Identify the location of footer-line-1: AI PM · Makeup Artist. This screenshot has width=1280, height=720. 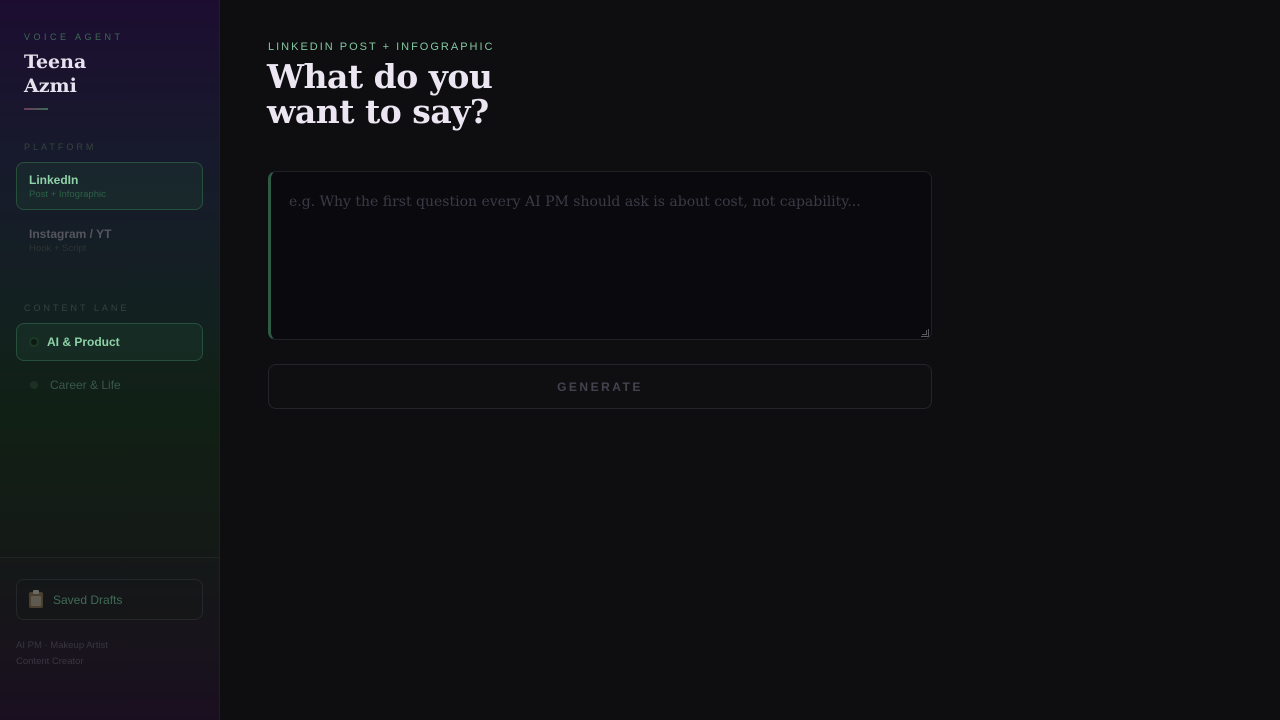
(62, 645).